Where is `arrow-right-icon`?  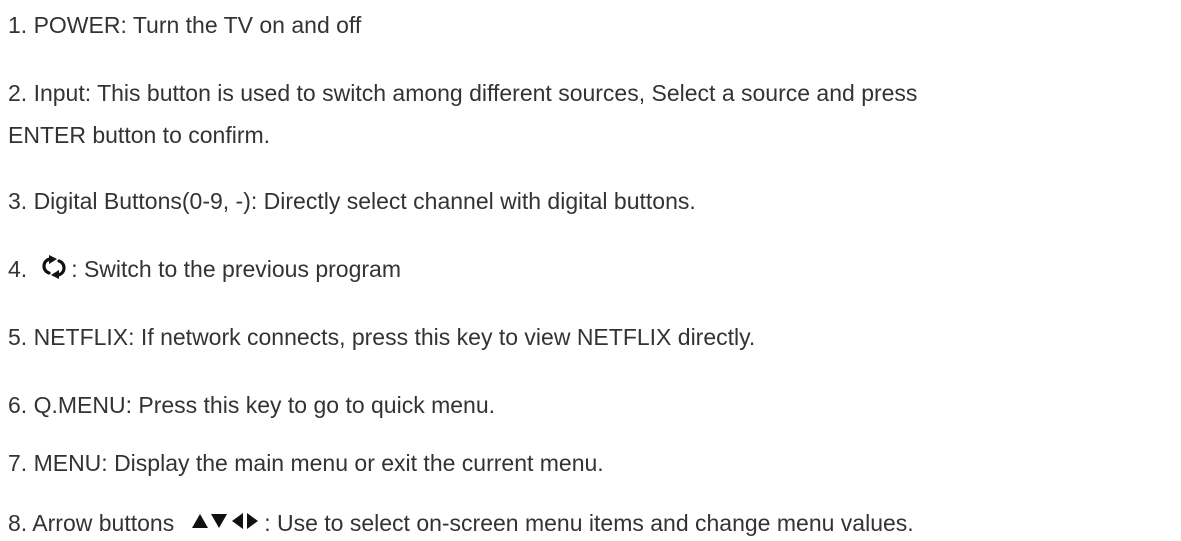
arrow-right-icon is located at coordinates (253, 521).